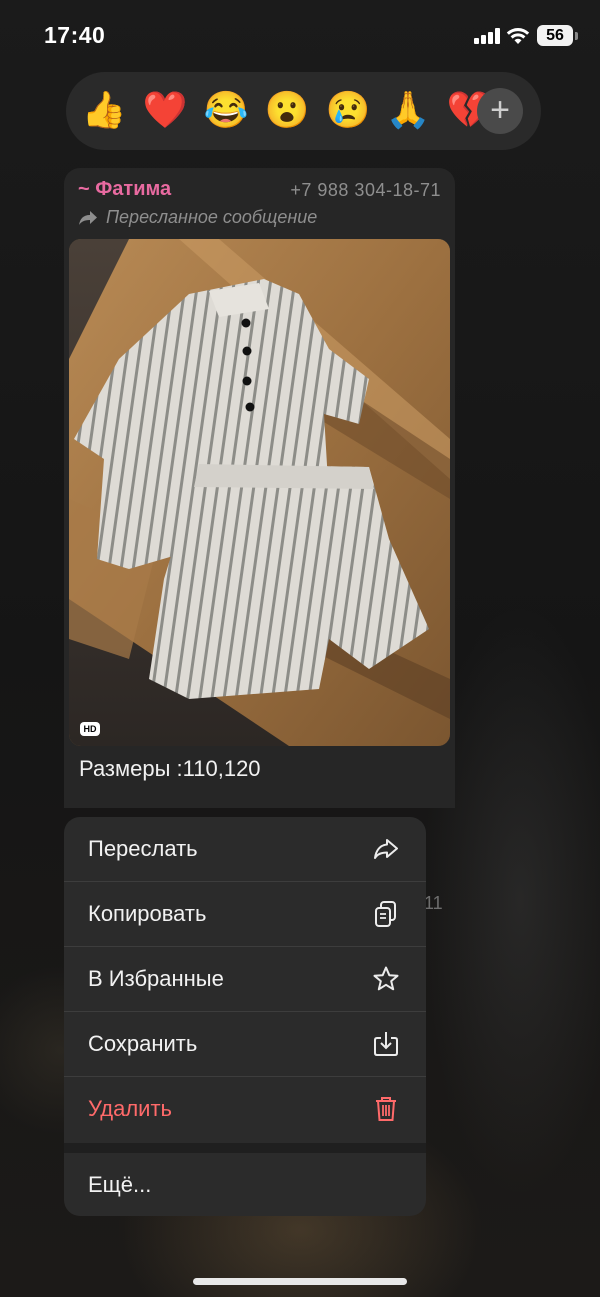 Image resolution: width=600 pixels, height=1297 pixels. I want to click on status-bar: 17:40 56, so click(300, 35).